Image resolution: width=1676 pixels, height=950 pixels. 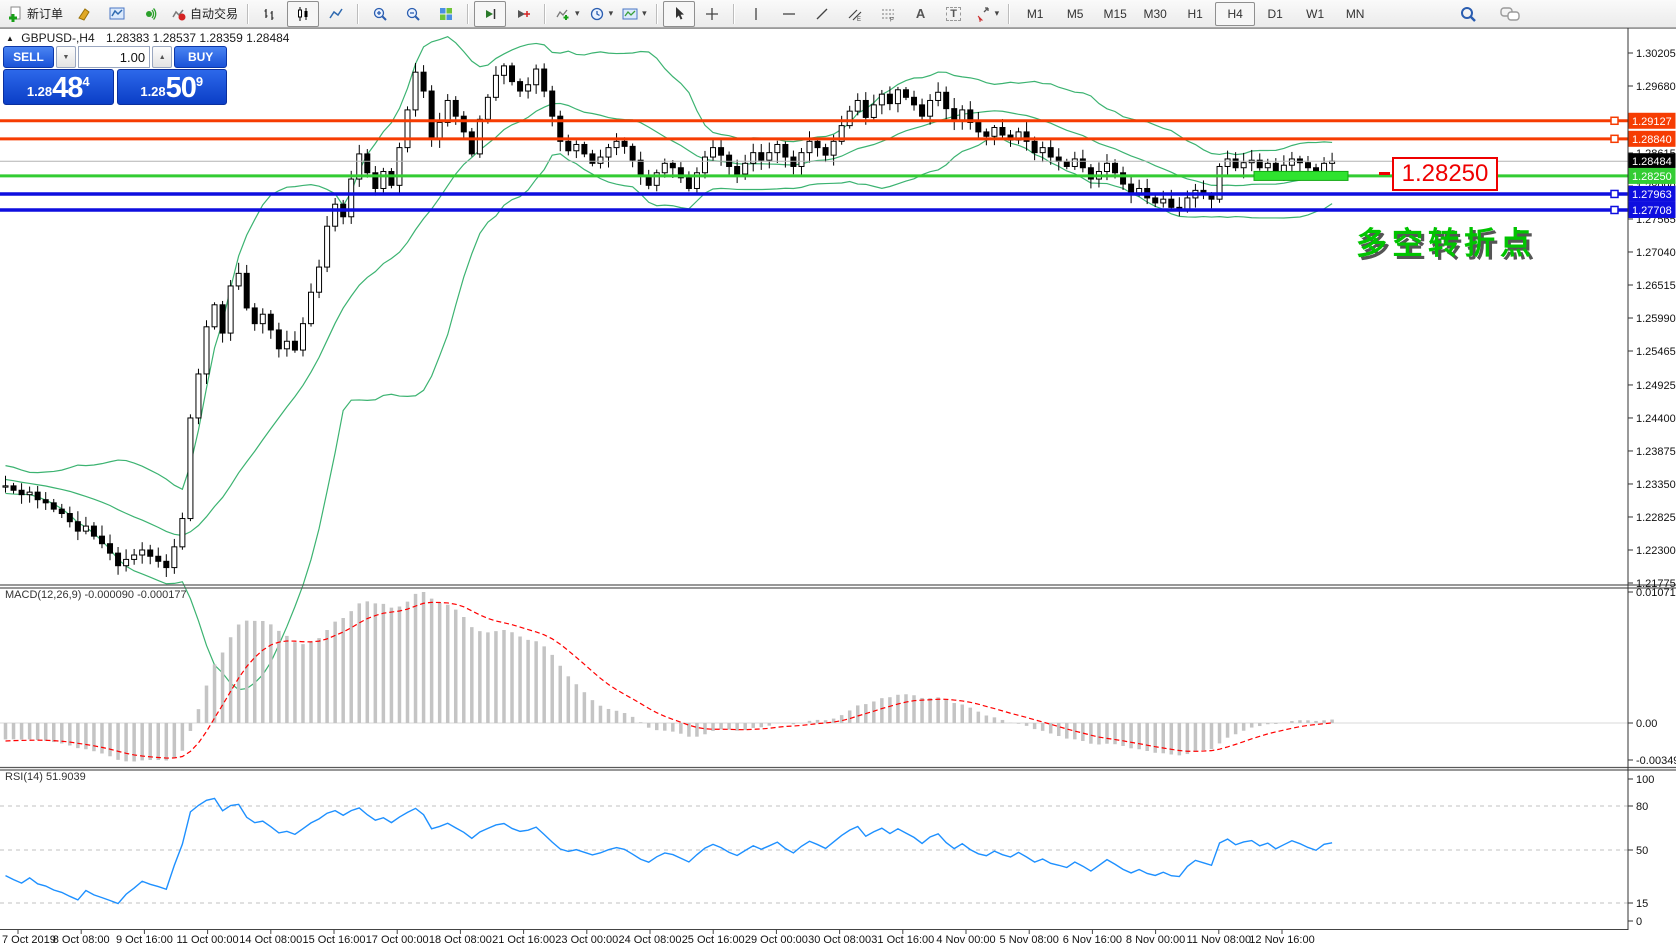 I want to click on buy-price-display: 1.28 50 9, so click(x=171, y=87).